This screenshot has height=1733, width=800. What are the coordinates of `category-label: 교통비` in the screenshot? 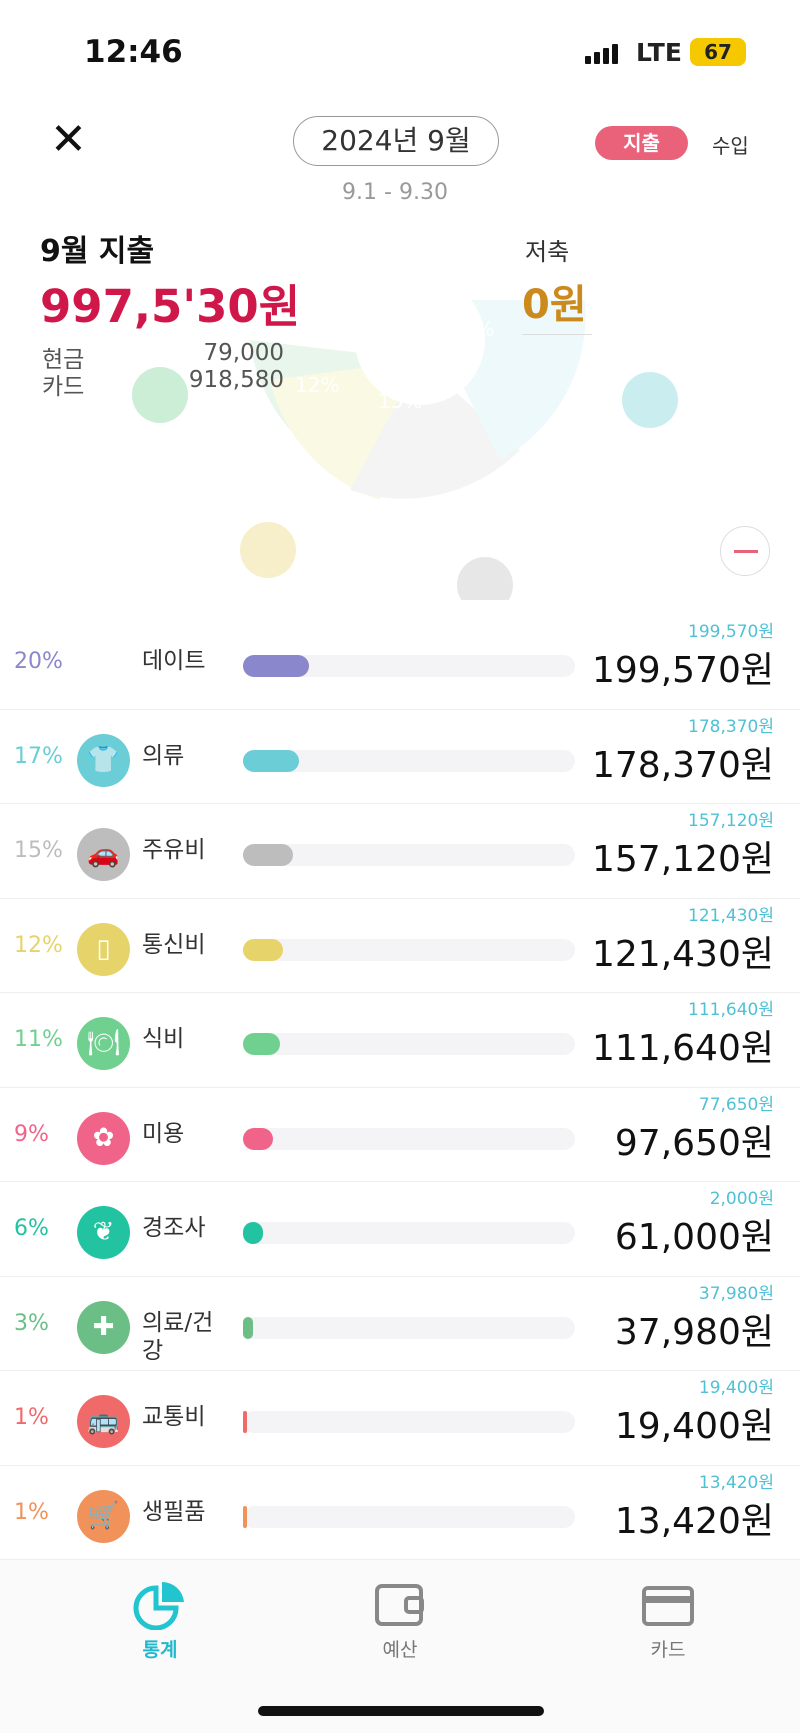 It's located at (174, 1417).